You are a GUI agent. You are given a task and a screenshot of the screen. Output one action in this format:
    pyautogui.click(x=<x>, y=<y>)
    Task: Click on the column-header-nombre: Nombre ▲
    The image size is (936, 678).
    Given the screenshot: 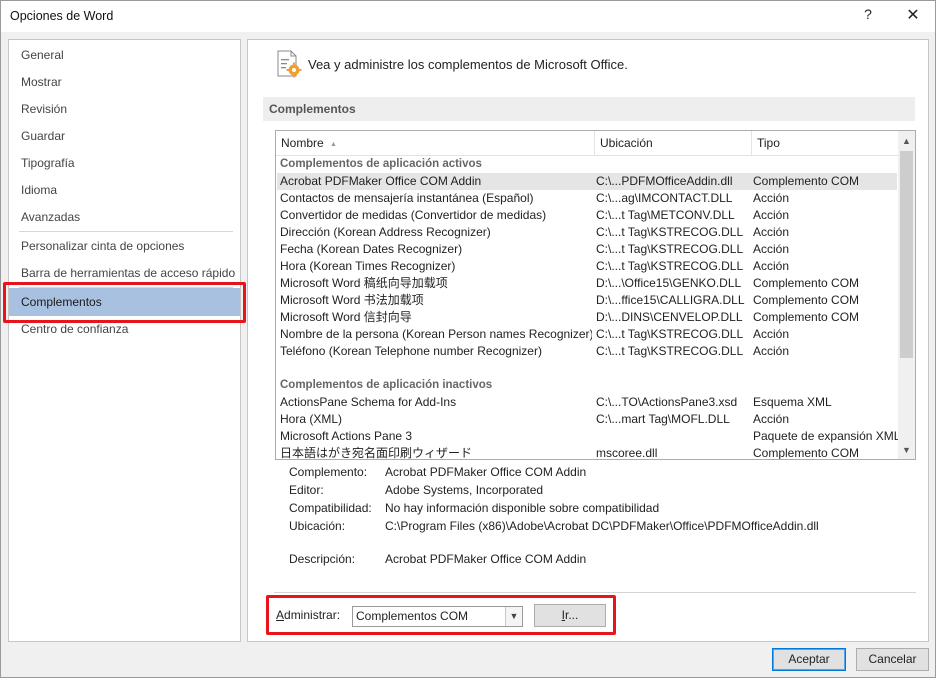 What is the action you would take?
    pyautogui.click(x=435, y=143)
    